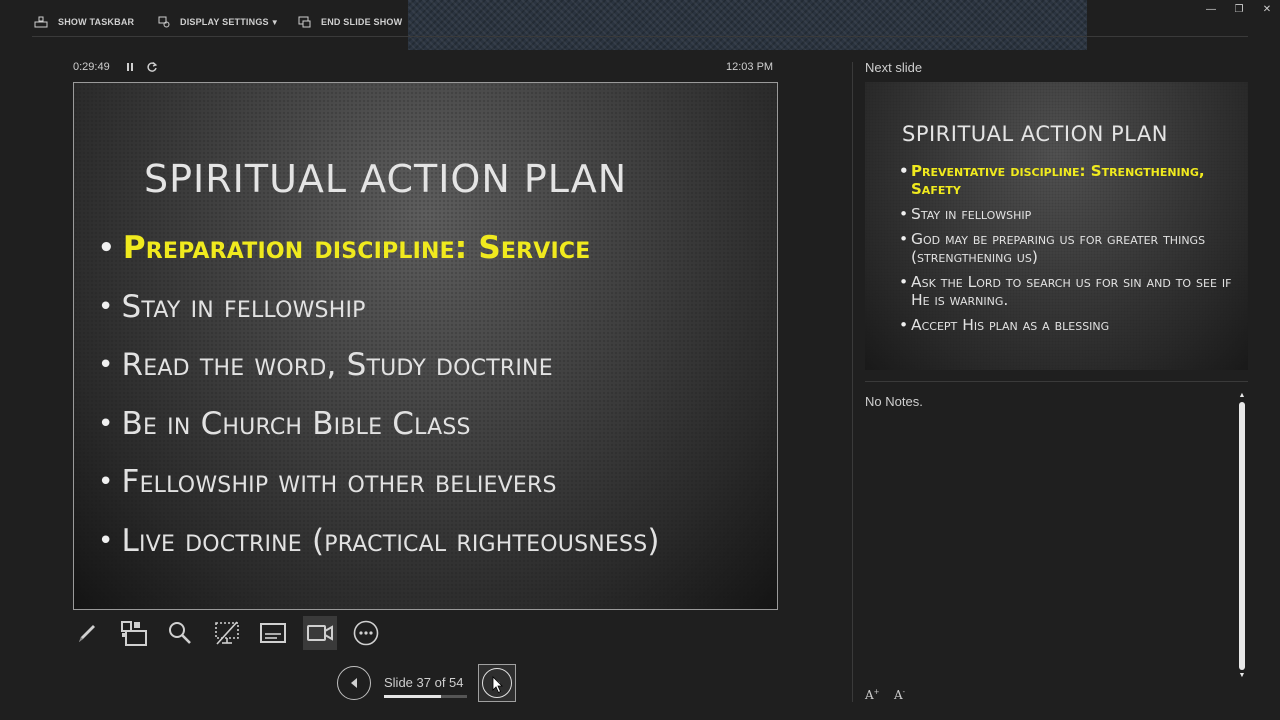 Image resolution: width=1280 pixels, height=720 pixels. What do you see at coordinates (379, 541) in the screenshot?
I see `slide-bullet: Live doctrine (practical righteousness)` at bounding box center [379, 541].